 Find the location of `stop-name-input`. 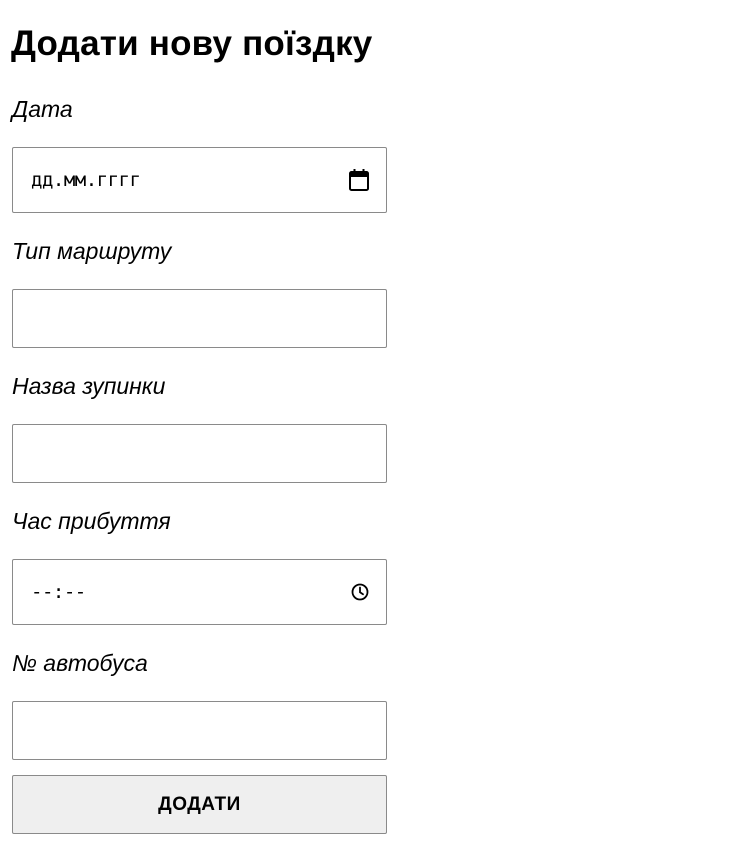

stop-name-input is located at coordinates (199, 453).